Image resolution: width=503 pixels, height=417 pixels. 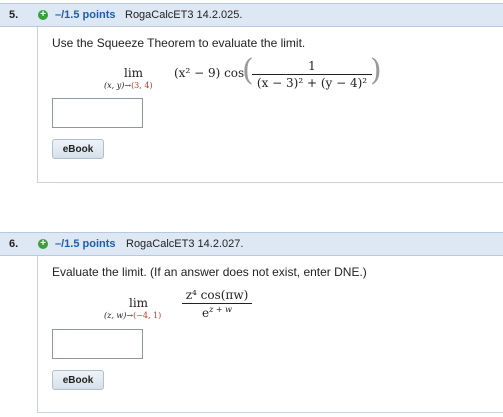 What do you see at coordinates (128, 85) in the screenshot?
I see `limit-approach: (x, y)→(3, 4)` at bounding box center [128, 85].